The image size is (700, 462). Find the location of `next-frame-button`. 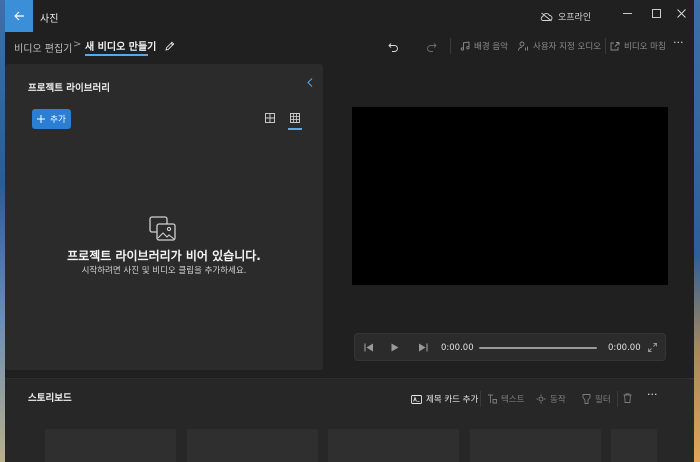

next-frame-button is located at coordinates (423, 347).